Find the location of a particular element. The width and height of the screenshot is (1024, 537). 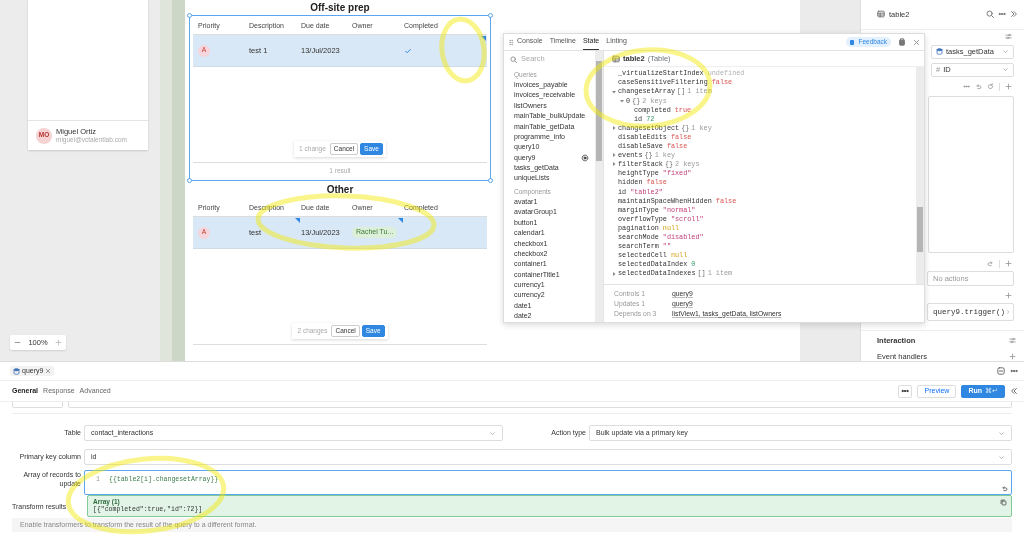

check-icon is located at coordinates (408, 50).